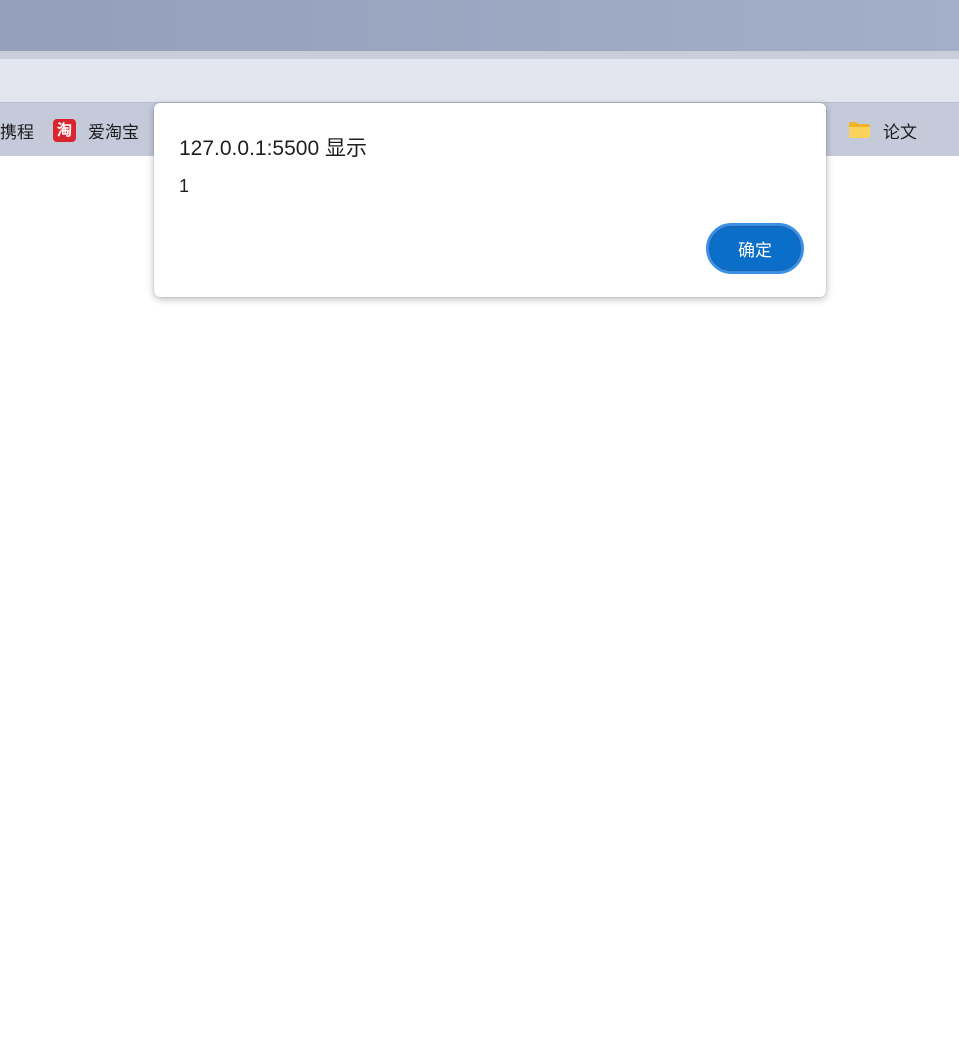 Image resolution: width=959 pixels, height=1058 pixels. What do you see at coordinates (113, 132) in the screenshot?
I see `bookmark-label: 爱淘宝` at bounding box center [113, 132].